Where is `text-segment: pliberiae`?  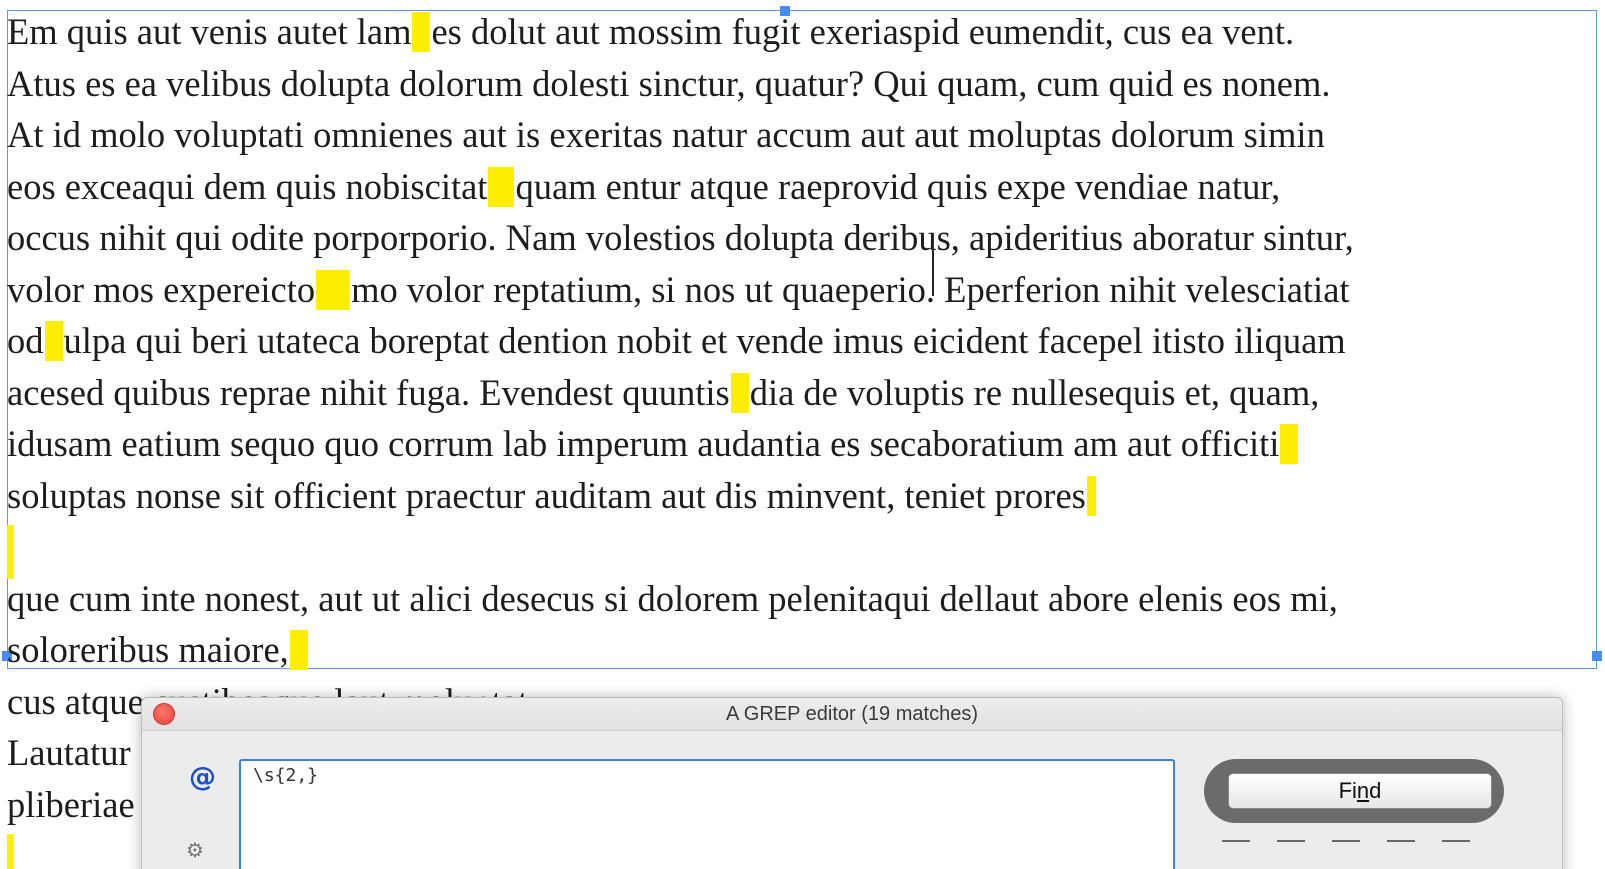 text-segment: pliberiae is located at coordinates (71, 804).